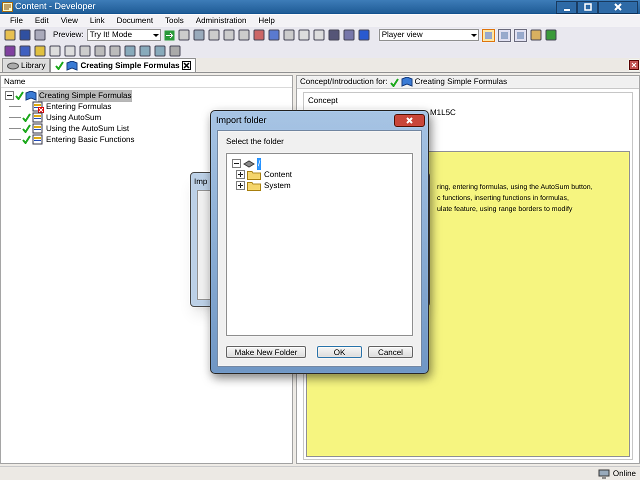 Image resolution: width=640 pixels, height=480 pixels. I want to click on folder-item: System, so click(277, 186).